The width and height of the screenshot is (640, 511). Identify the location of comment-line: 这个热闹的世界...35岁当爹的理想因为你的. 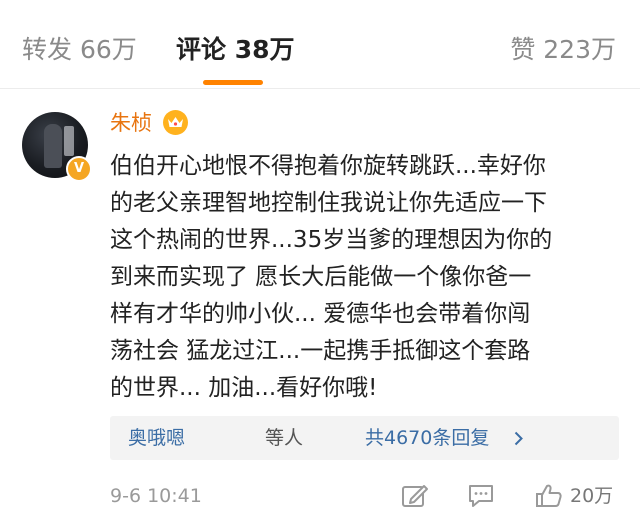
(331, 240).